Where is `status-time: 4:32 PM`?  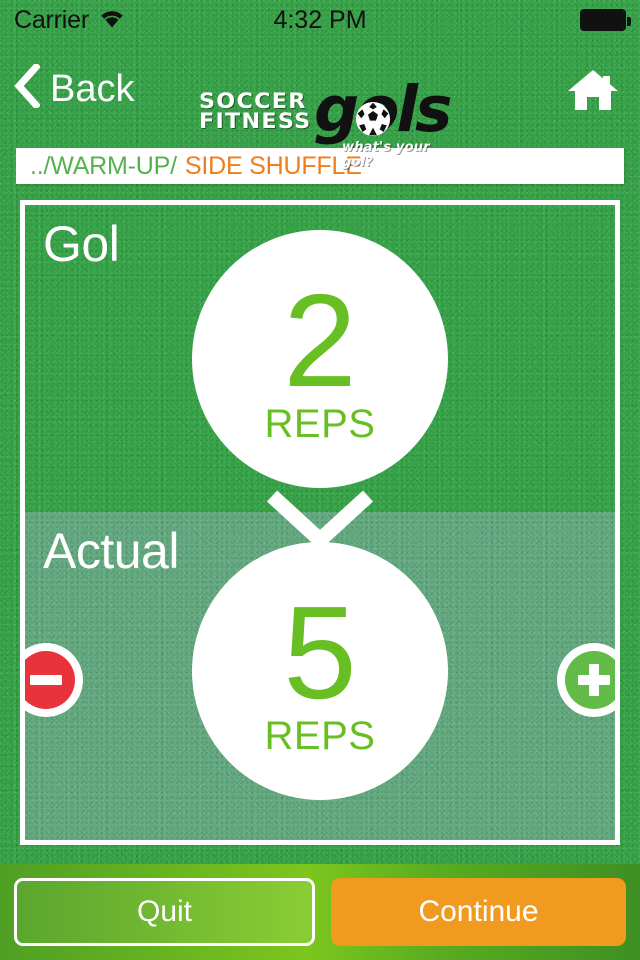 status-time: 4:32 PM is located at coordinates (320, 19).